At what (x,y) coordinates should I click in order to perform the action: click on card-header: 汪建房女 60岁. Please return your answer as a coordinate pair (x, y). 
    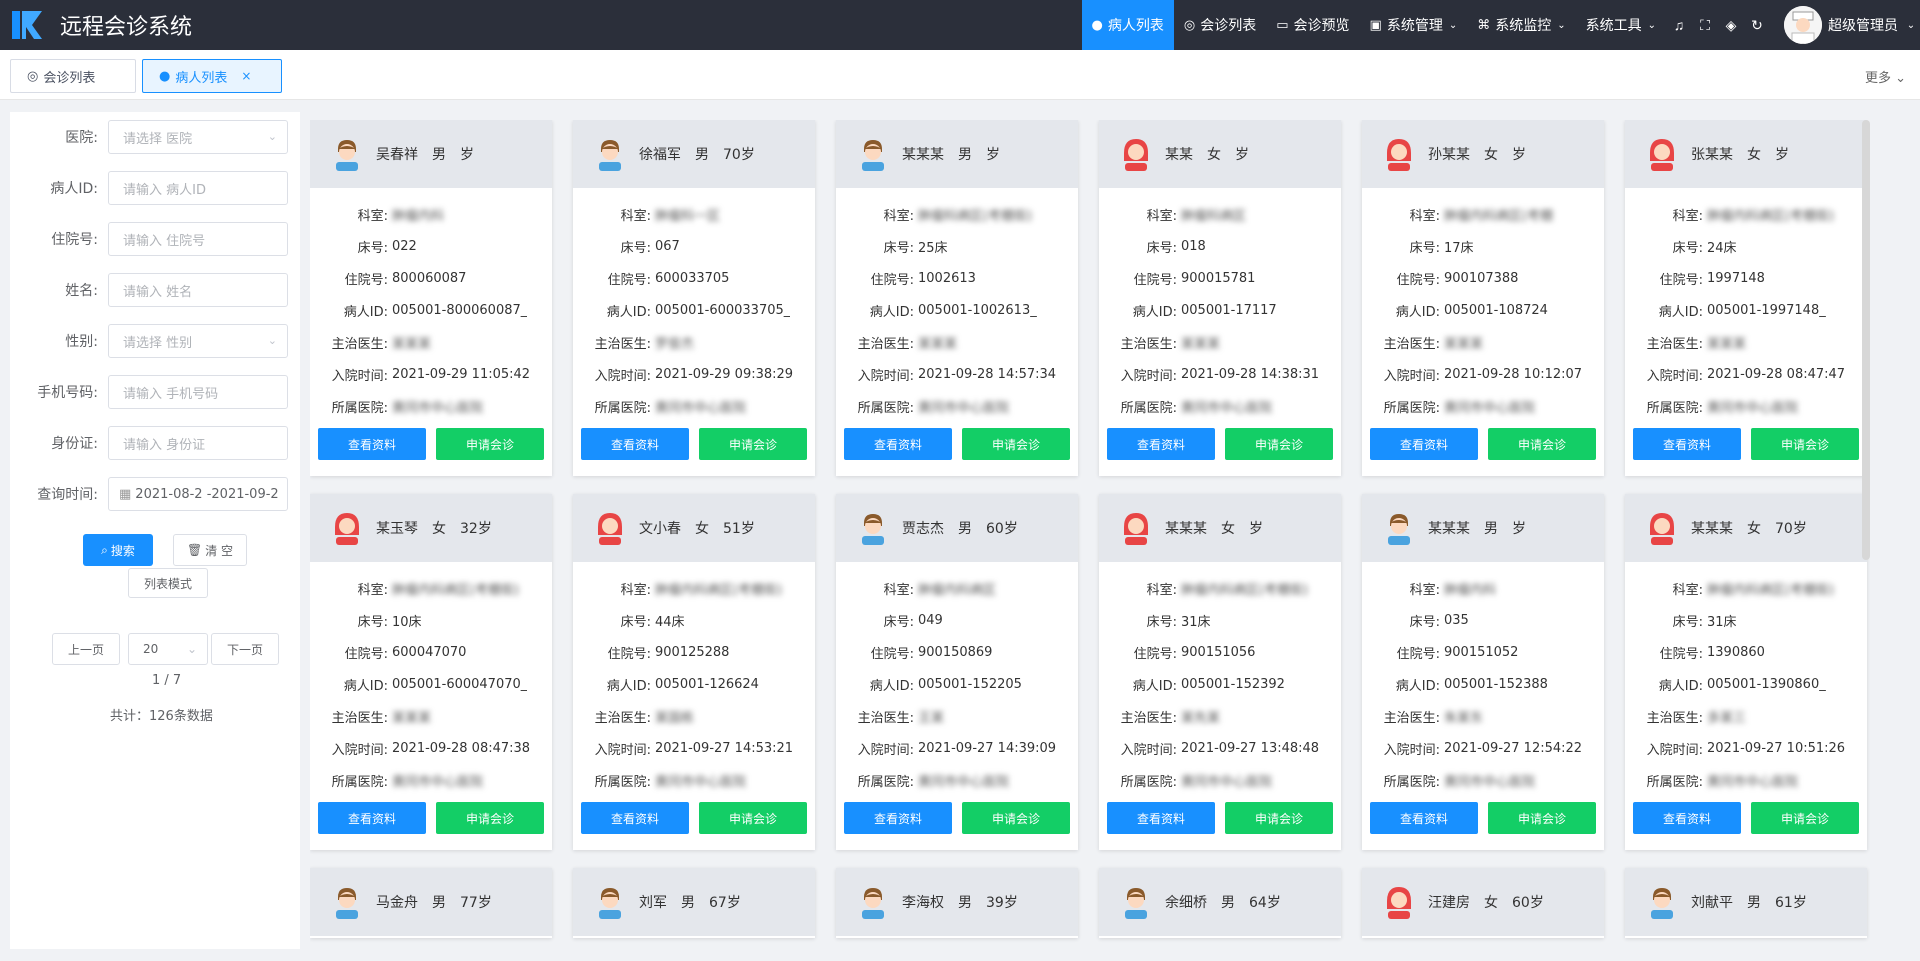
    Looking at the image, I should click on (1483, 902).